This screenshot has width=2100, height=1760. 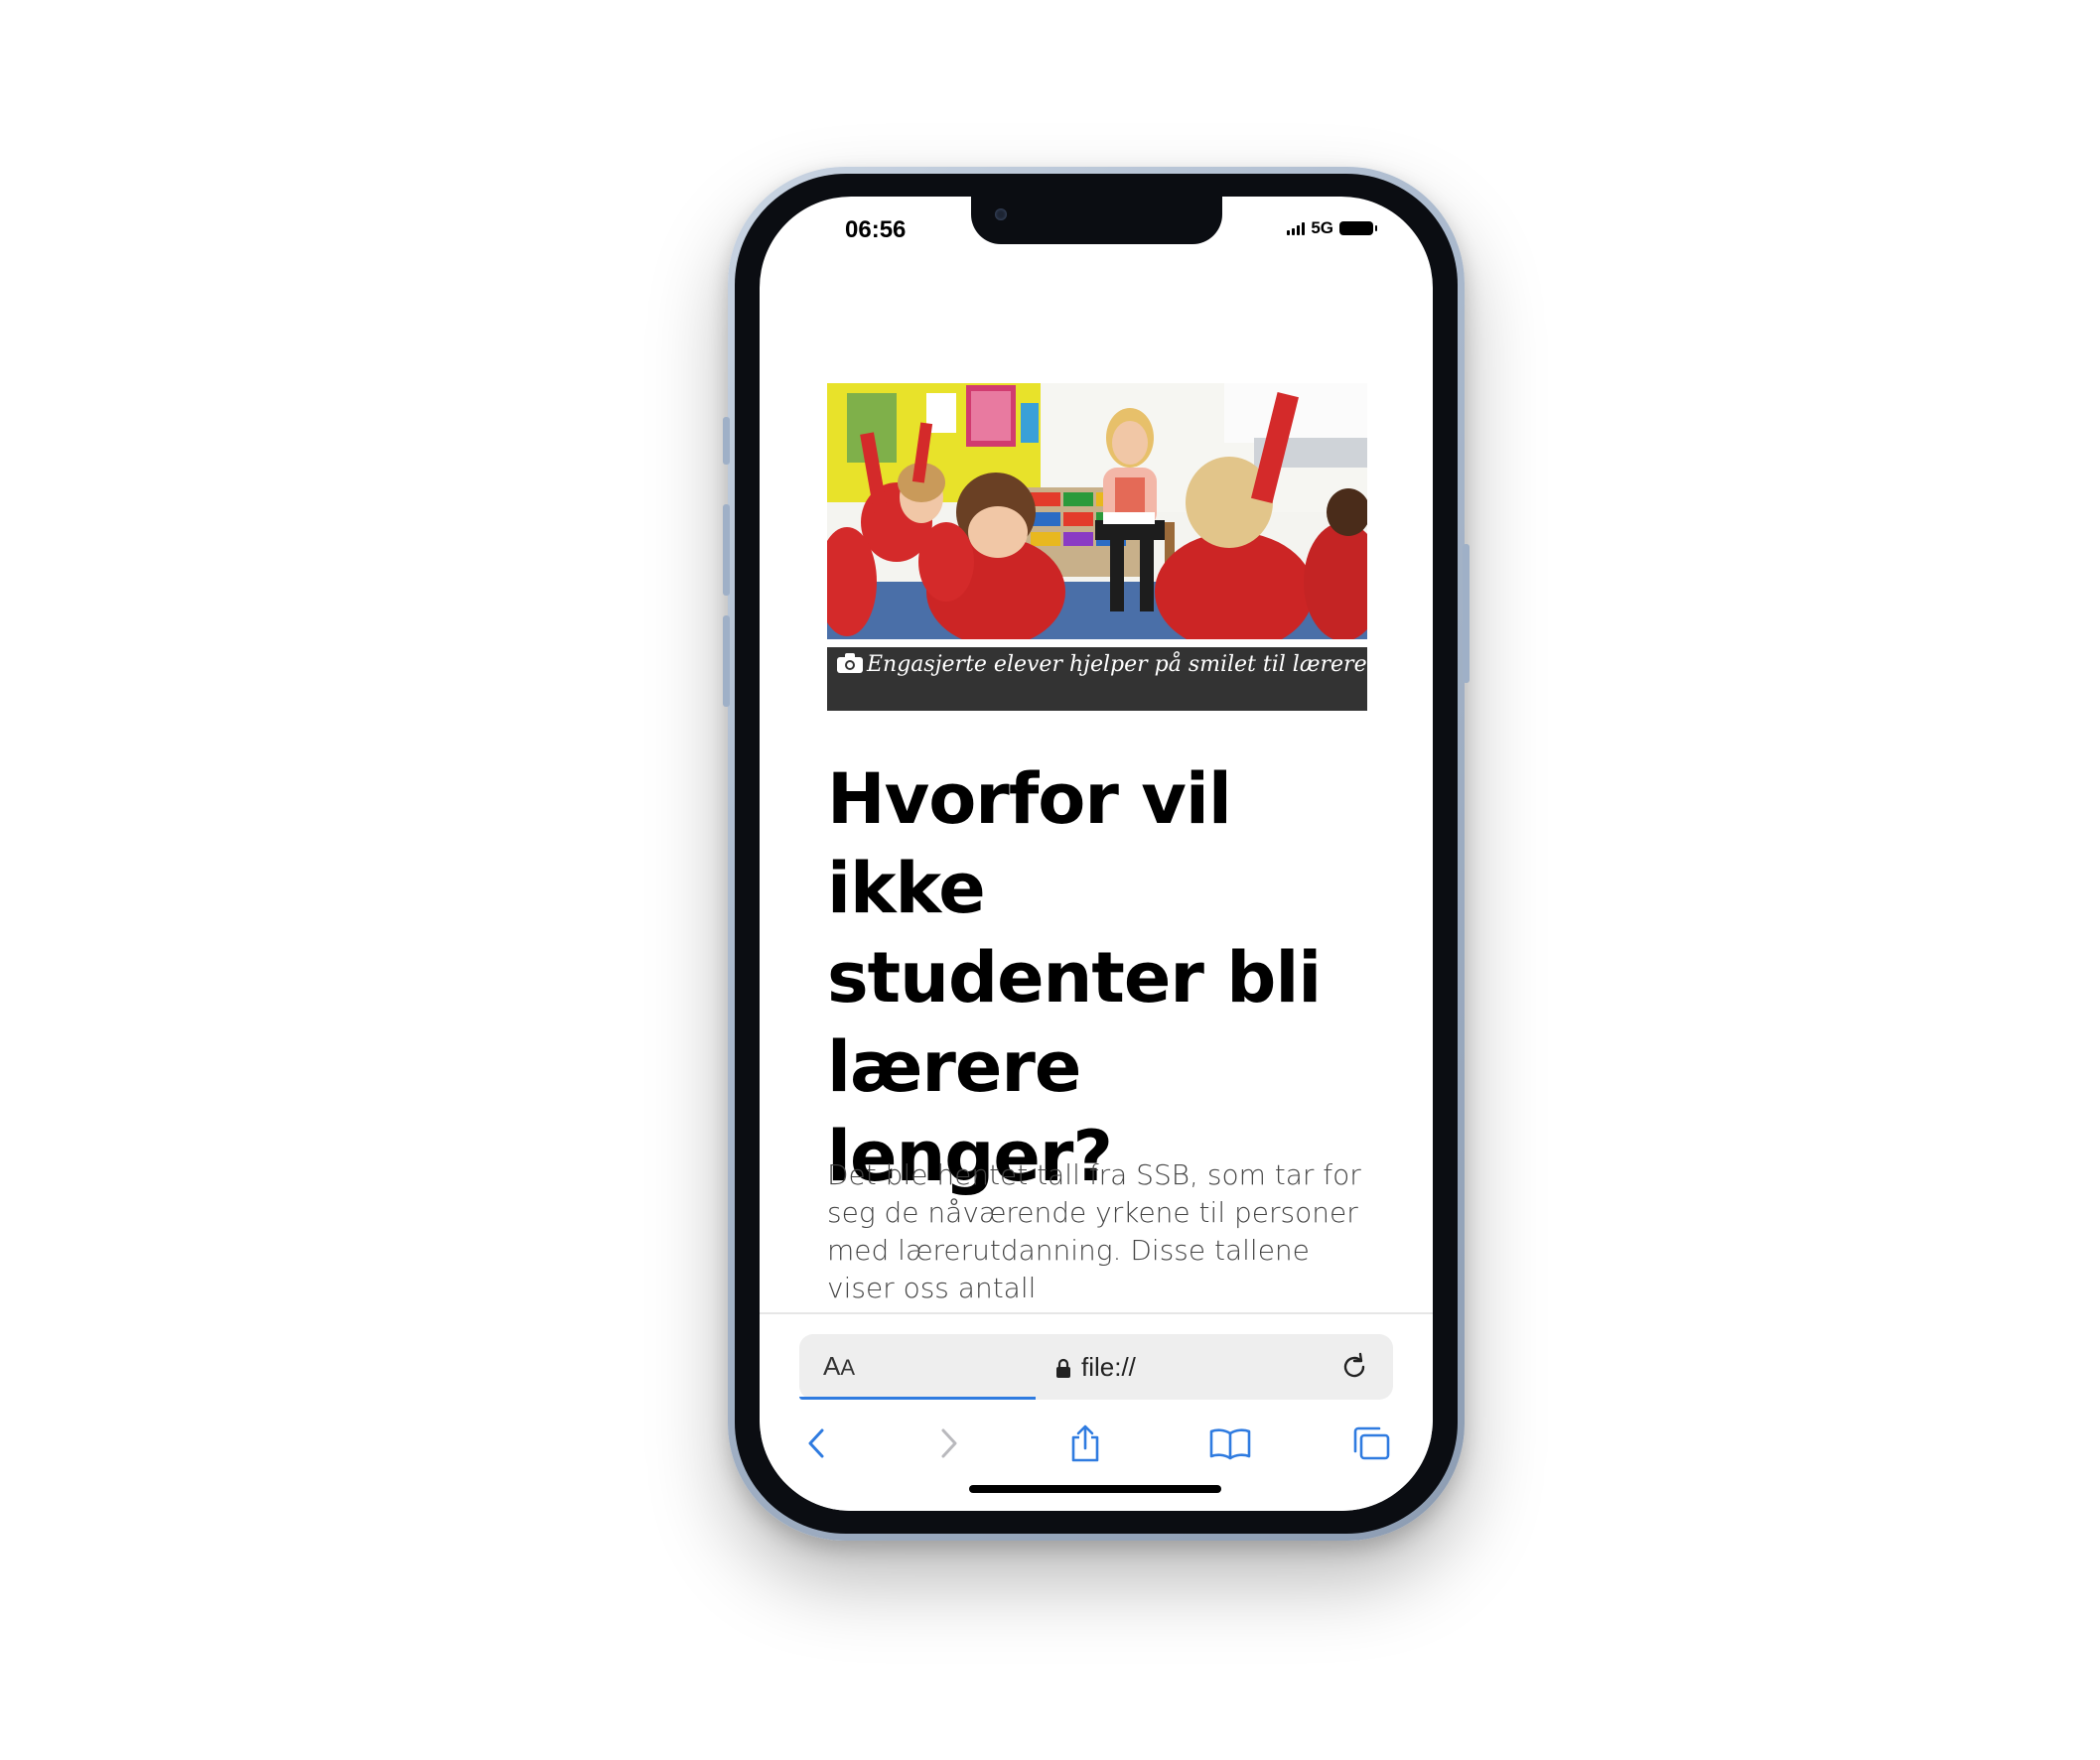 I want to click on url-display: file://, so click(x=1095, y=1367).